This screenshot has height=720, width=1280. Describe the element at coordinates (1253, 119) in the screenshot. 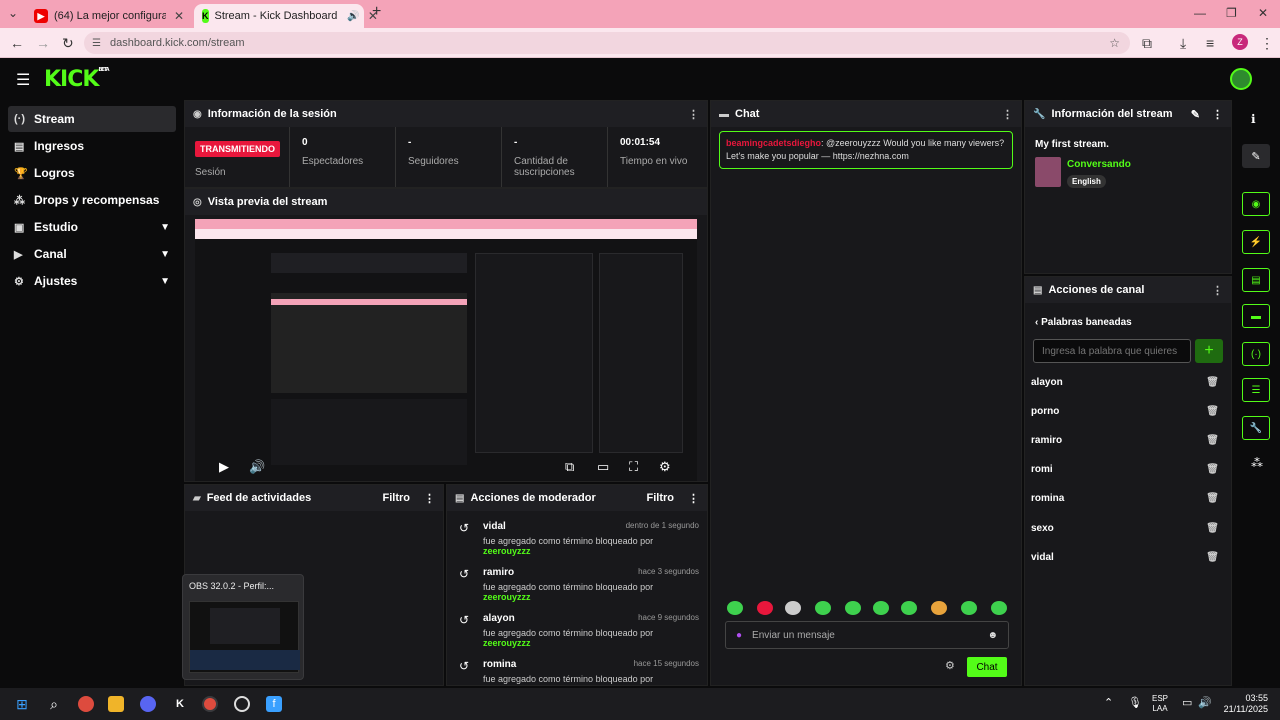

I see `info-rail-icon: ℹ` at that location.